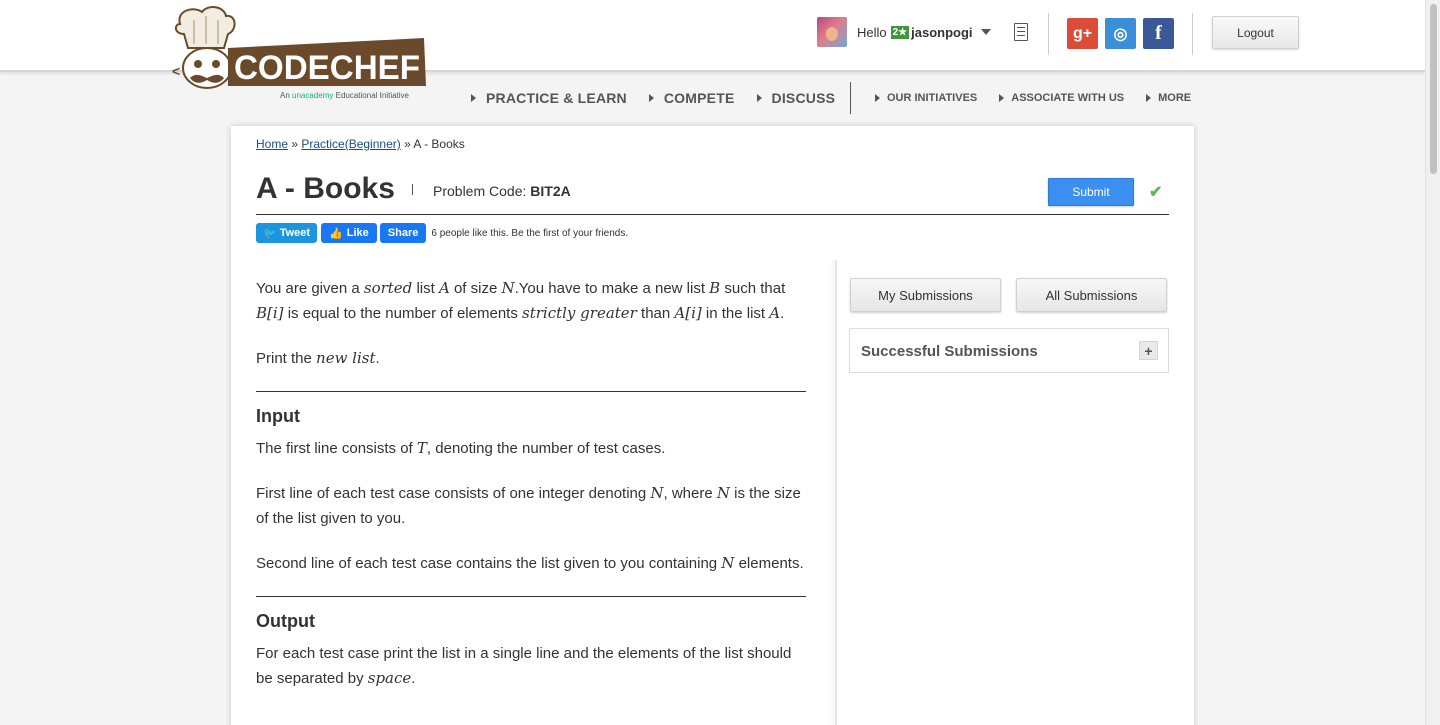  Describe the element at coordinates (1021, 32) in the screenshot. I see `notes-icon` at that location.